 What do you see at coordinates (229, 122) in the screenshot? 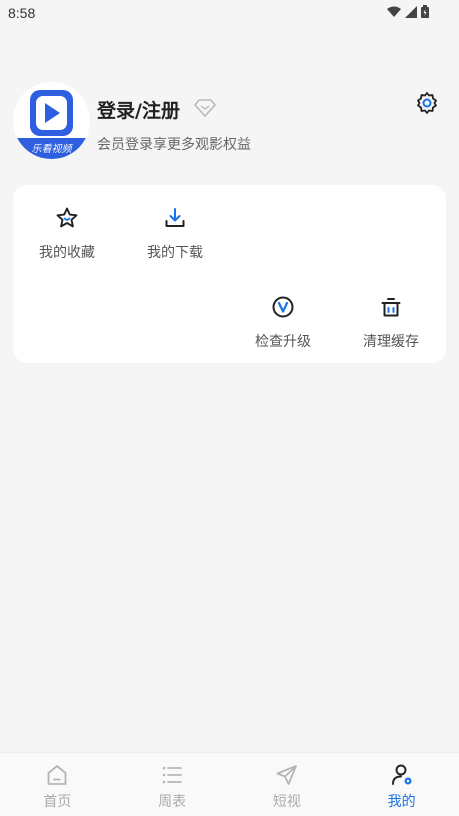
I see `profile-header: 乐看视频 登录/注册 会员登录享更多观影权益` at bounding box center [229, 122].